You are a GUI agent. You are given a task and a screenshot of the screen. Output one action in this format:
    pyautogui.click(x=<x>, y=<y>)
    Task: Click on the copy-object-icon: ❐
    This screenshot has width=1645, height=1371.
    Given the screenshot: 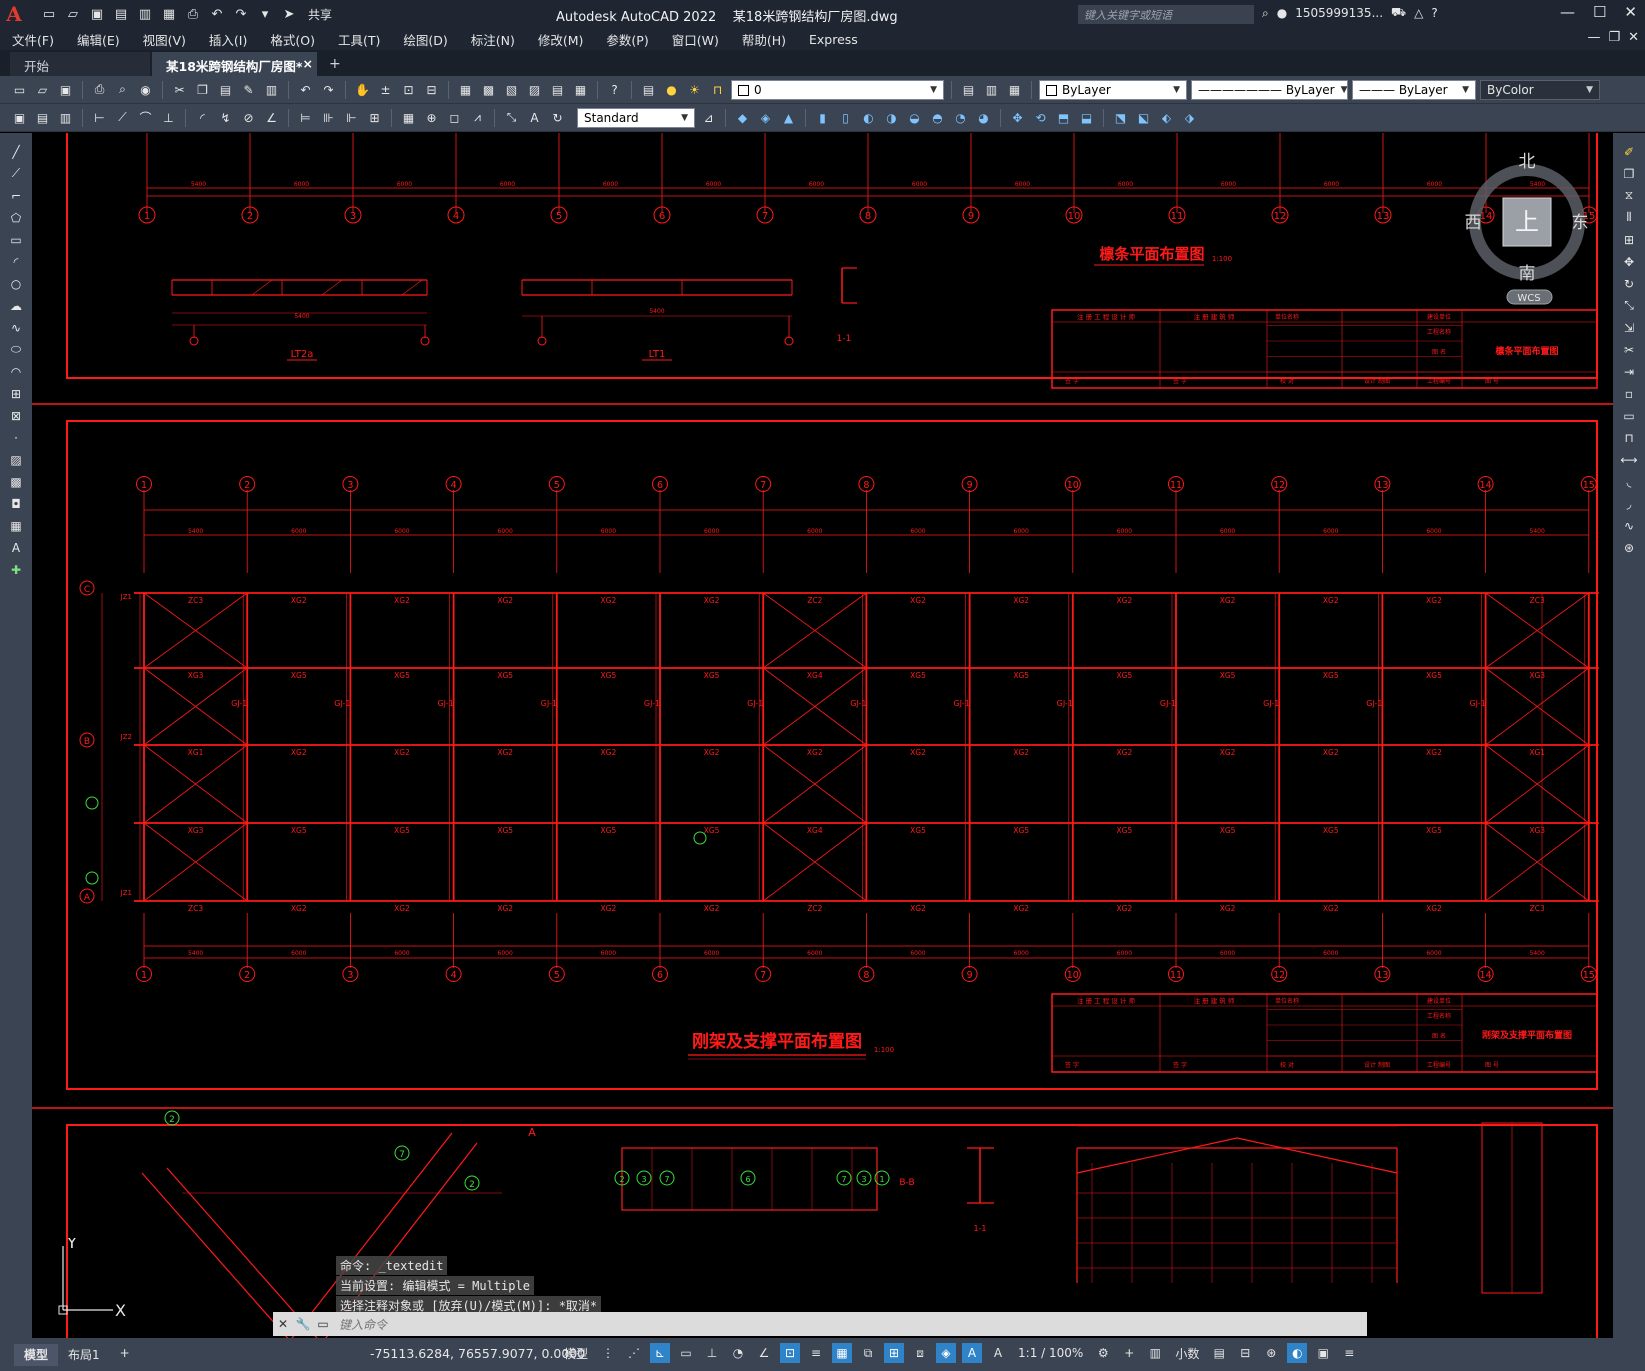 What is the action you would take?
    pyautogui.click(x=1629, y=173)
    